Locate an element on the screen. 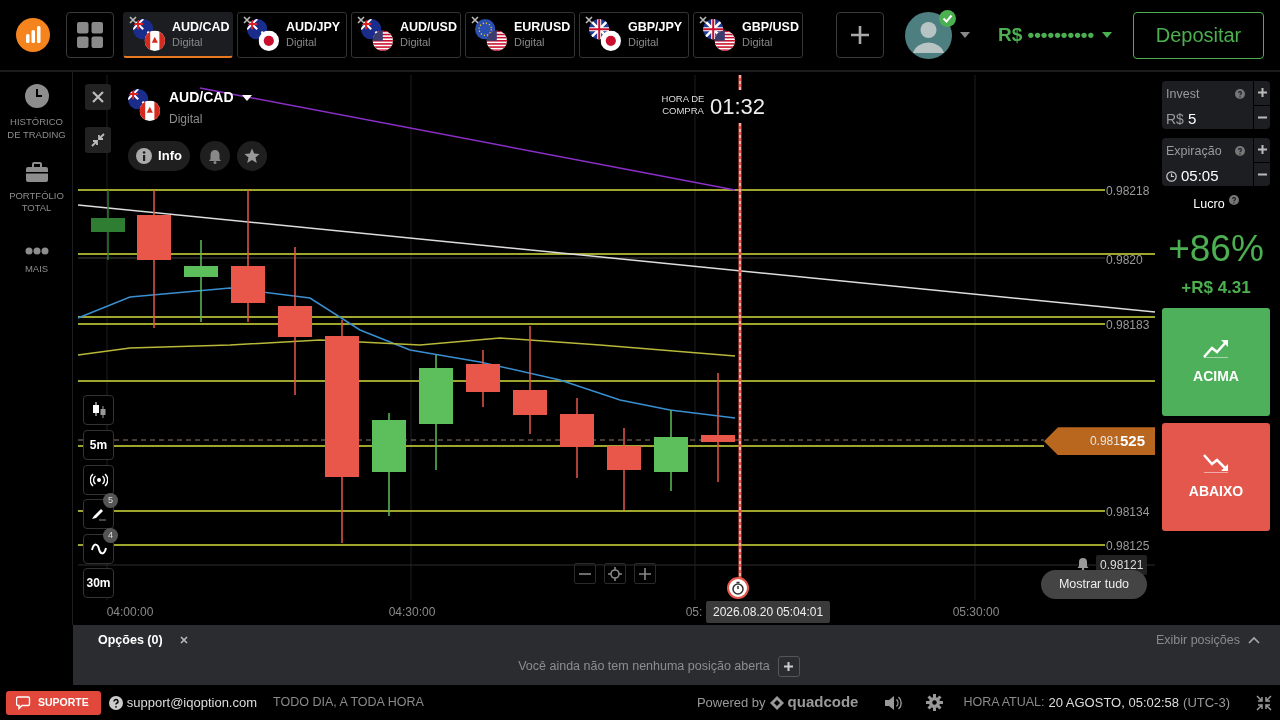 This screenshot has height=720, width=1280. zoom-in-button is located at coordinates (645, 573).